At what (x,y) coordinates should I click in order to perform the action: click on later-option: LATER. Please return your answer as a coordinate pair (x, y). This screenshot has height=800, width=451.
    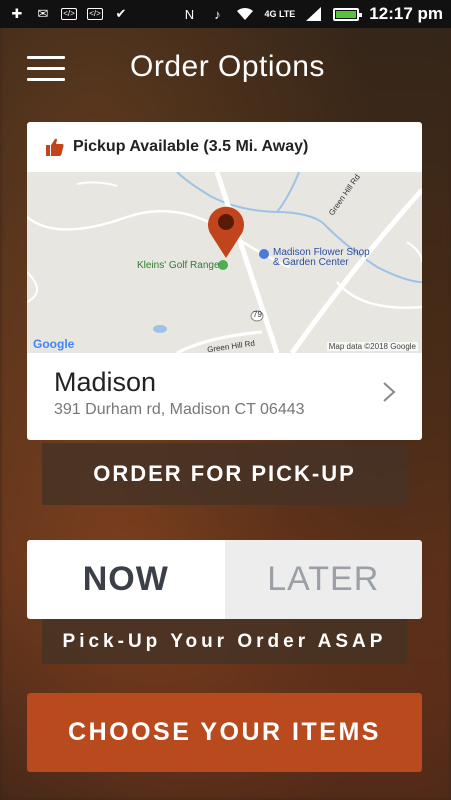
    Looking at the image, I should click on (323, 579).